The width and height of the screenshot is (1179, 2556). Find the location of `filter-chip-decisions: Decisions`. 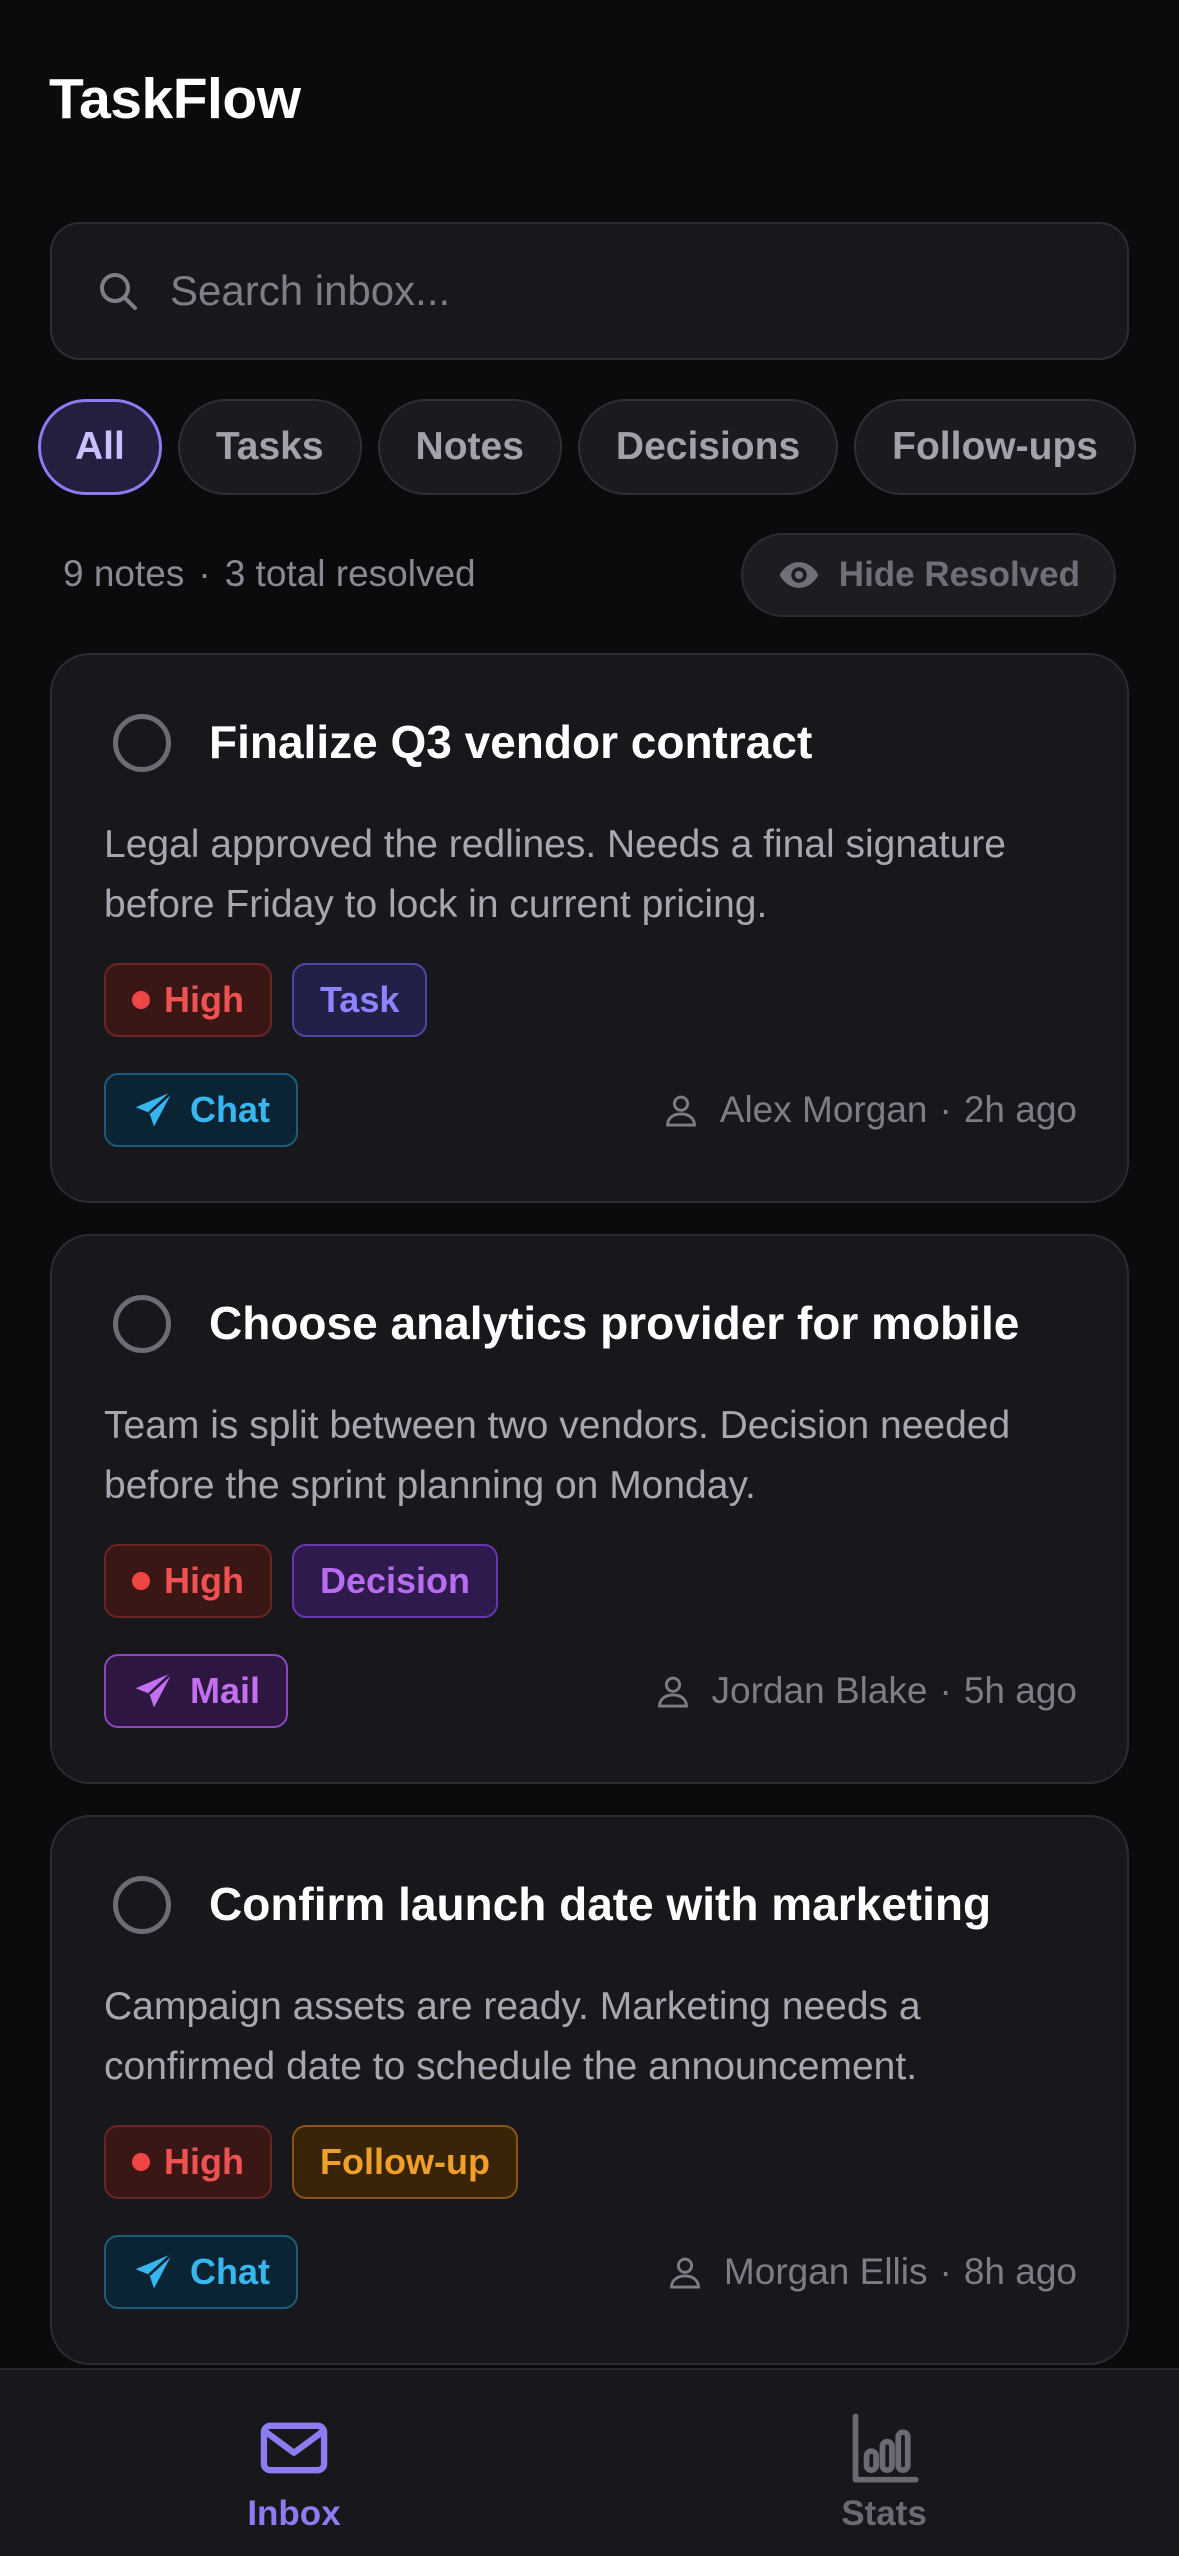

filter-chip-decisions: Decisions is located at coordinates (708, 447).